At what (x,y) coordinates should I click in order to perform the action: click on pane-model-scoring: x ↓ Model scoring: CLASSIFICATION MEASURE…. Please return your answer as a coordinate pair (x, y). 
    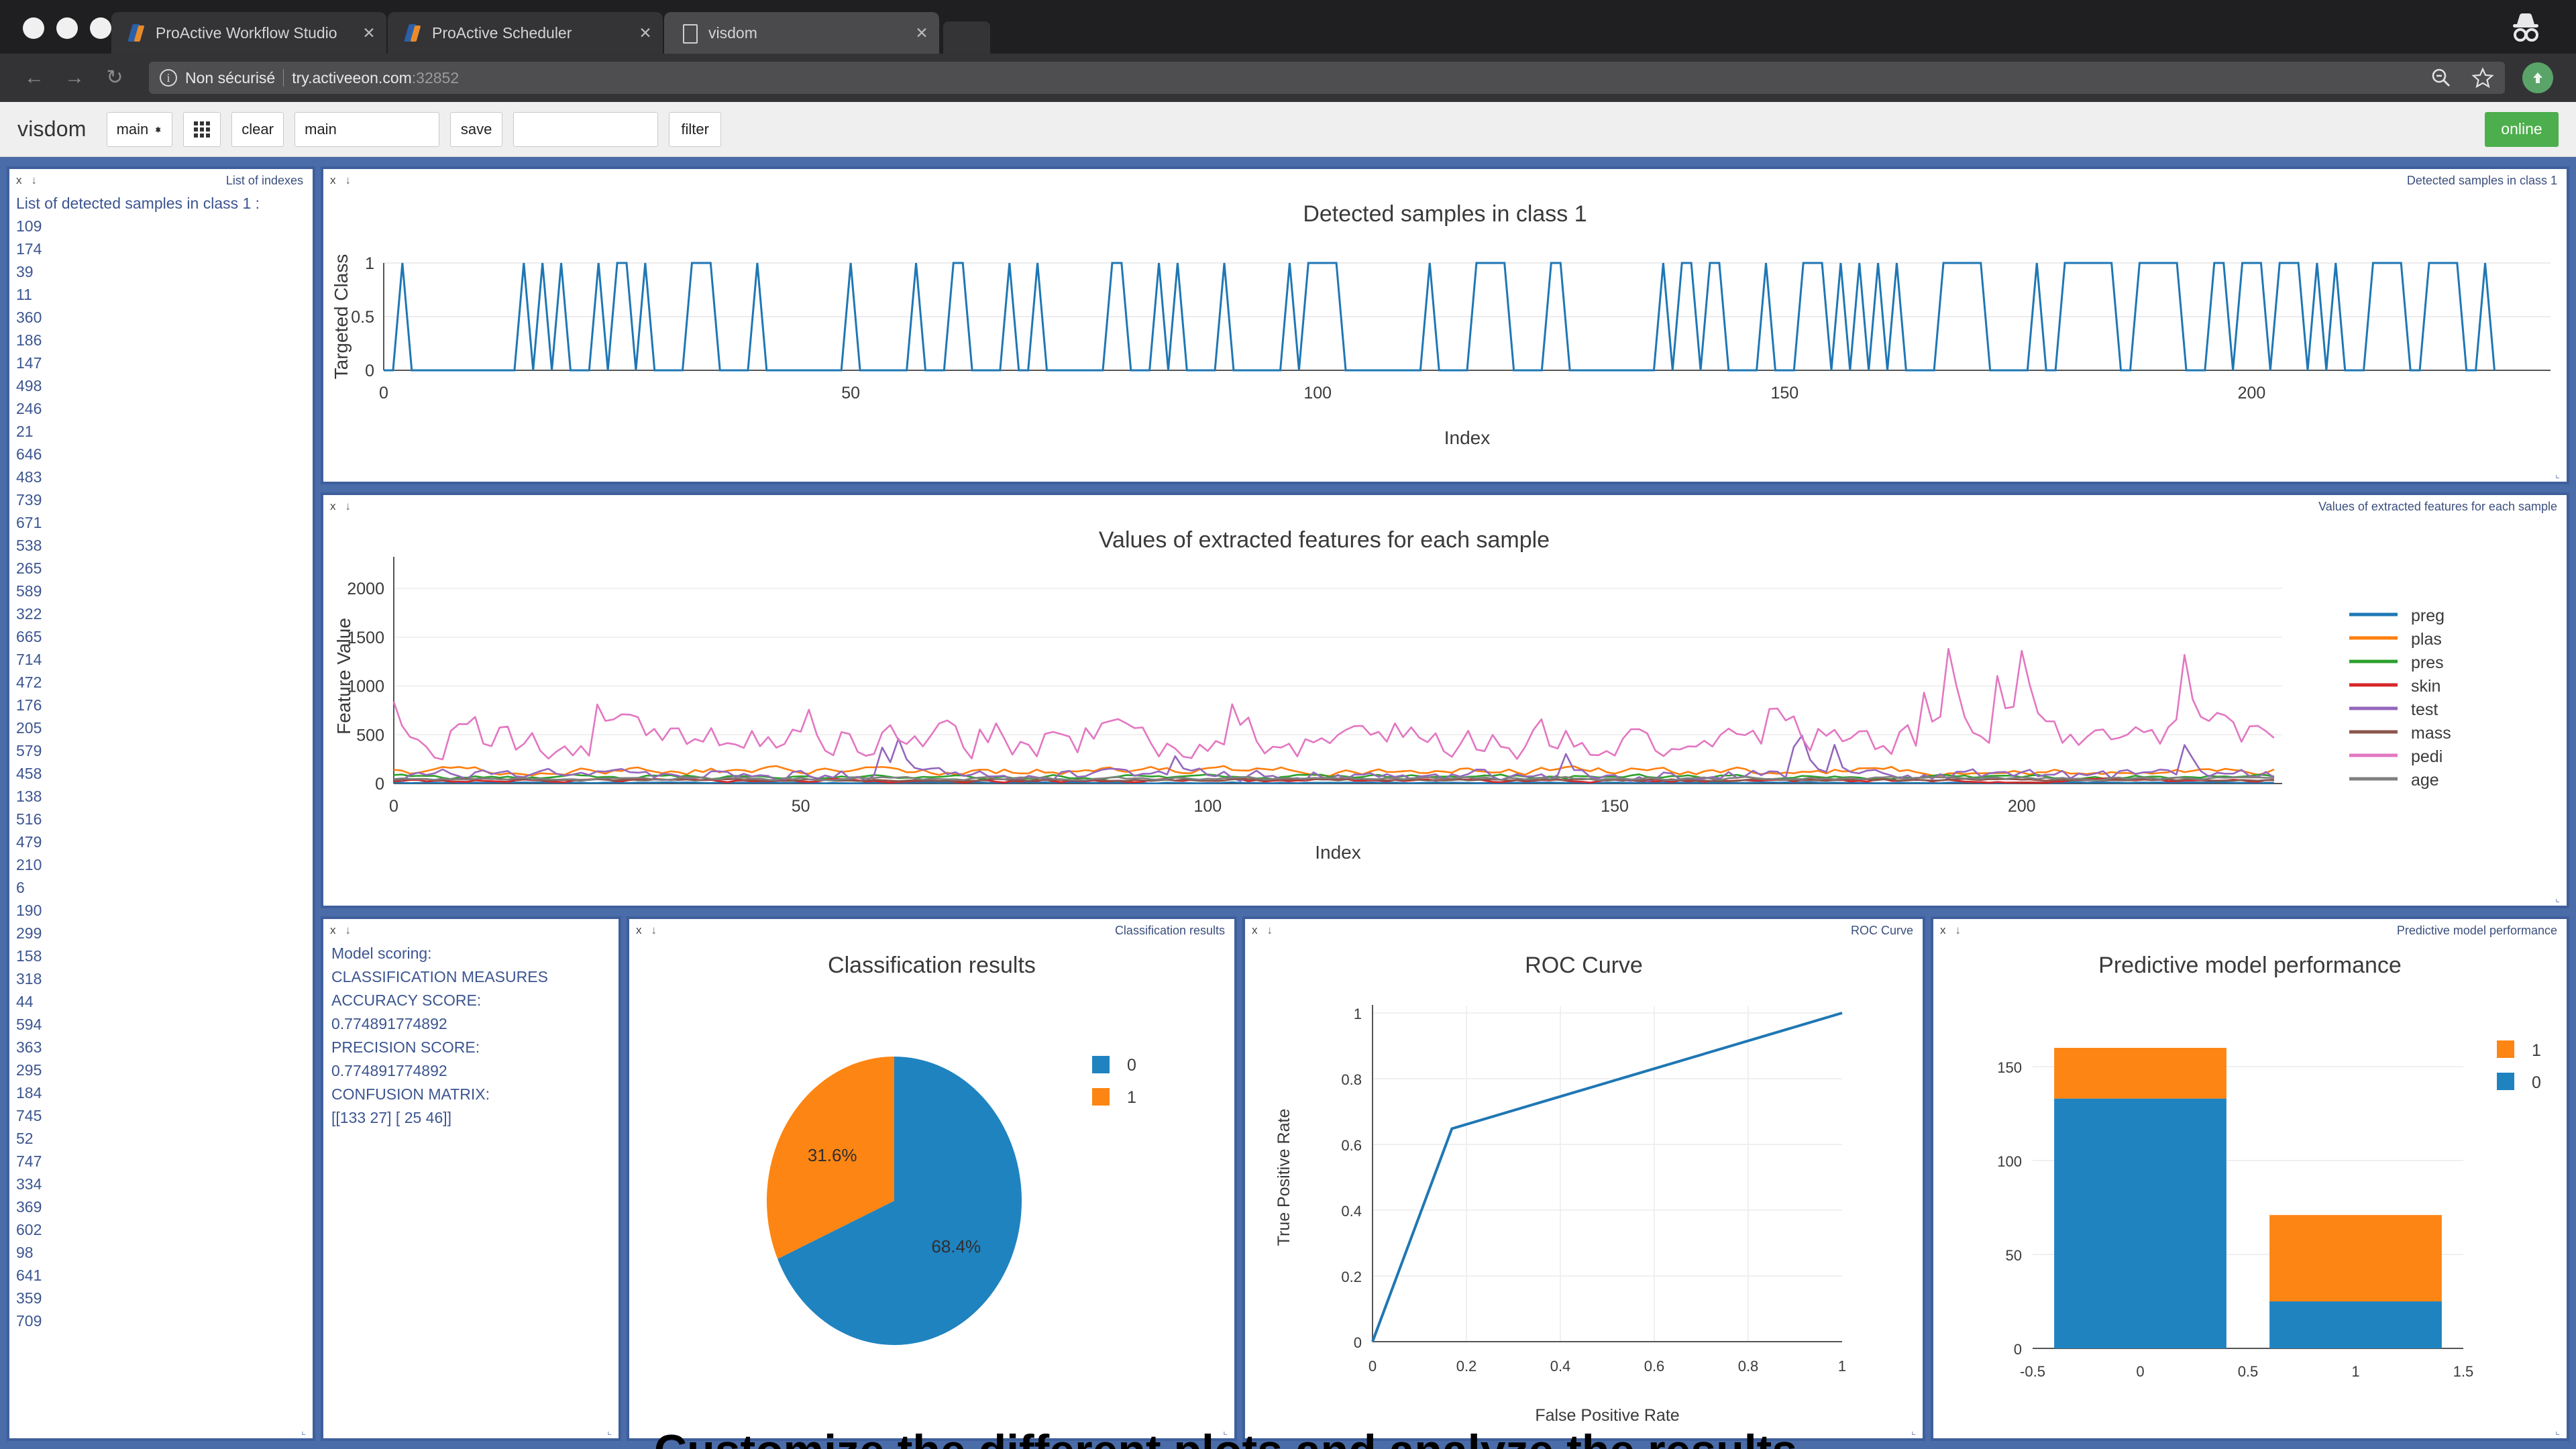
    Looking at the image, I should click on (471, 1178).